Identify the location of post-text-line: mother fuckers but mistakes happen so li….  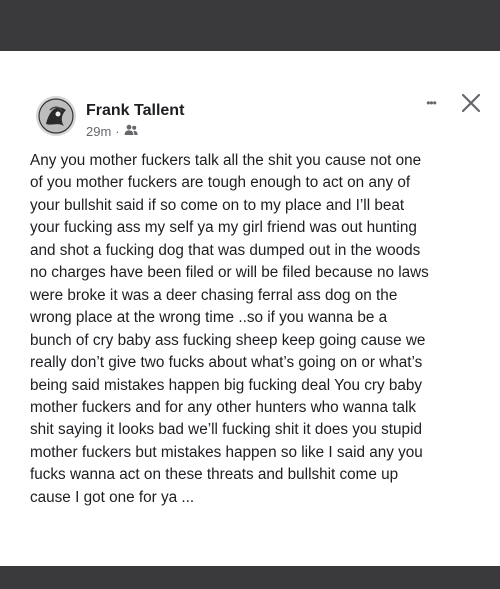
(226, 452).